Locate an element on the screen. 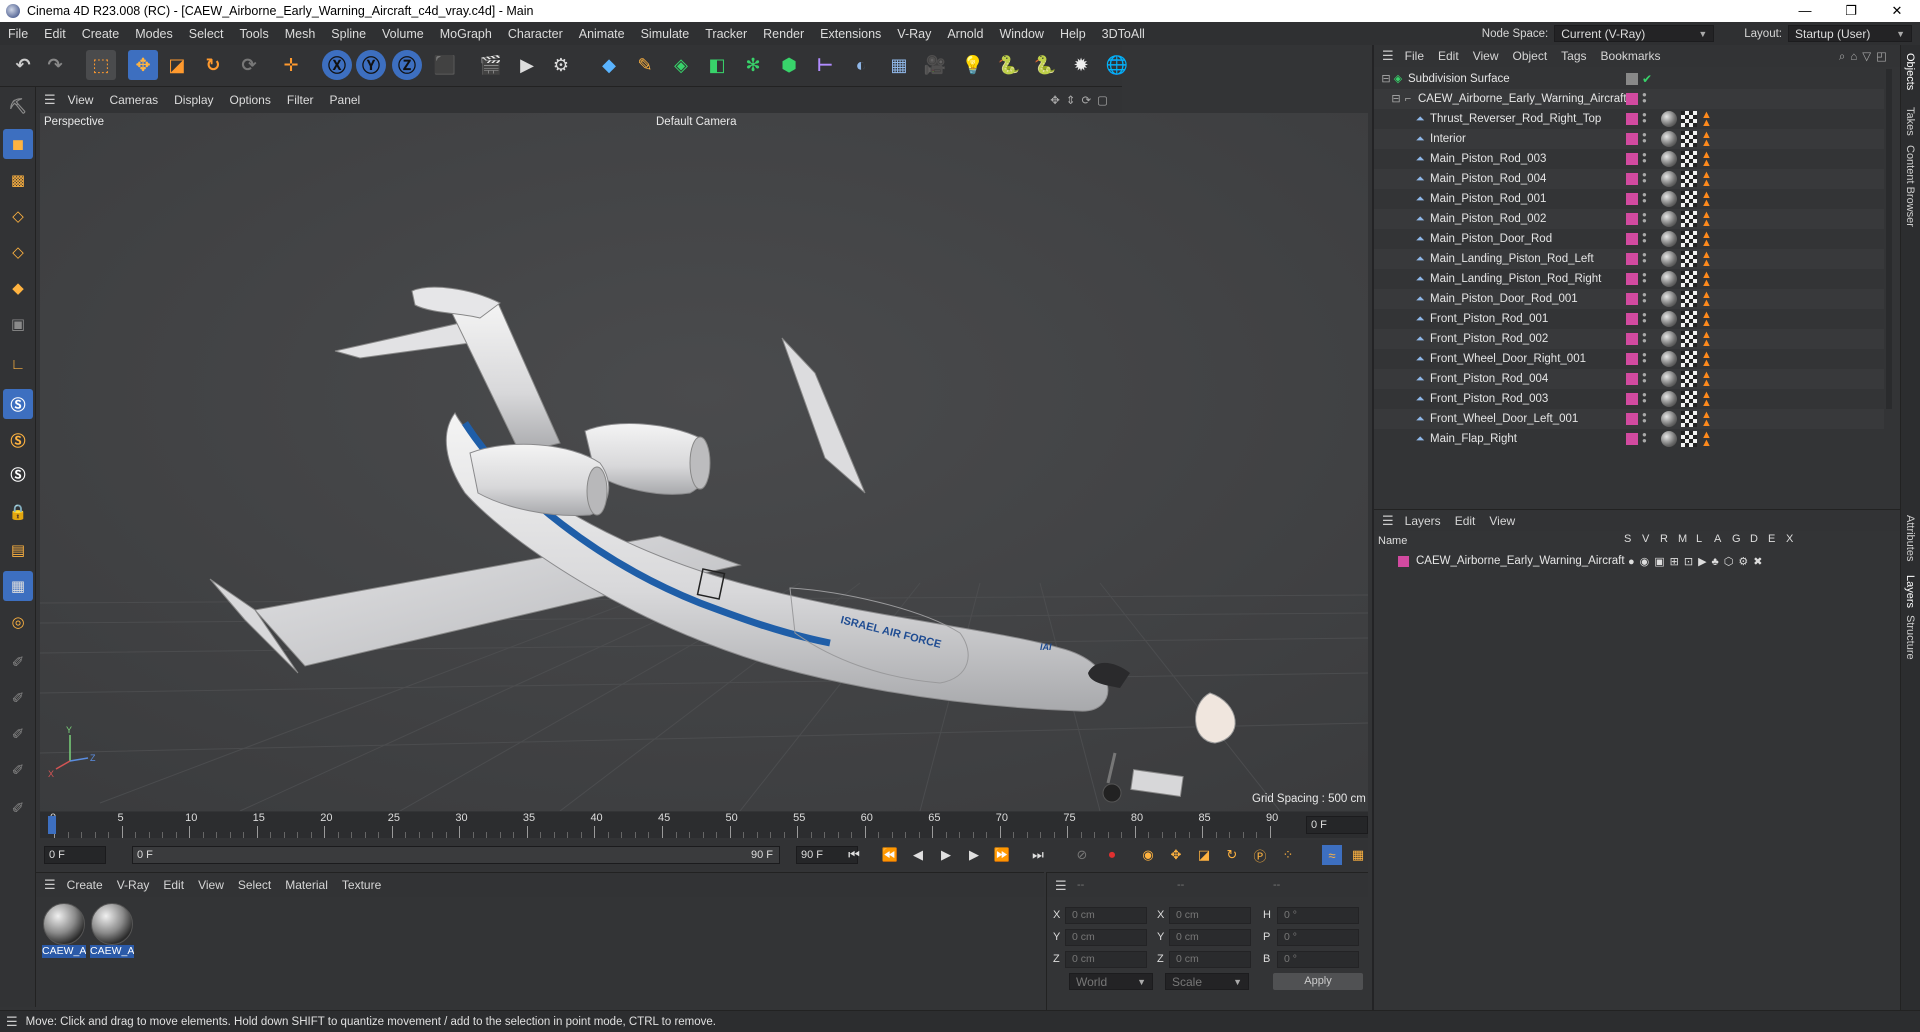 This screenshot has height=1032, width=1920. previous-frame-icon: ◀ is located at coordinates (918, 855).